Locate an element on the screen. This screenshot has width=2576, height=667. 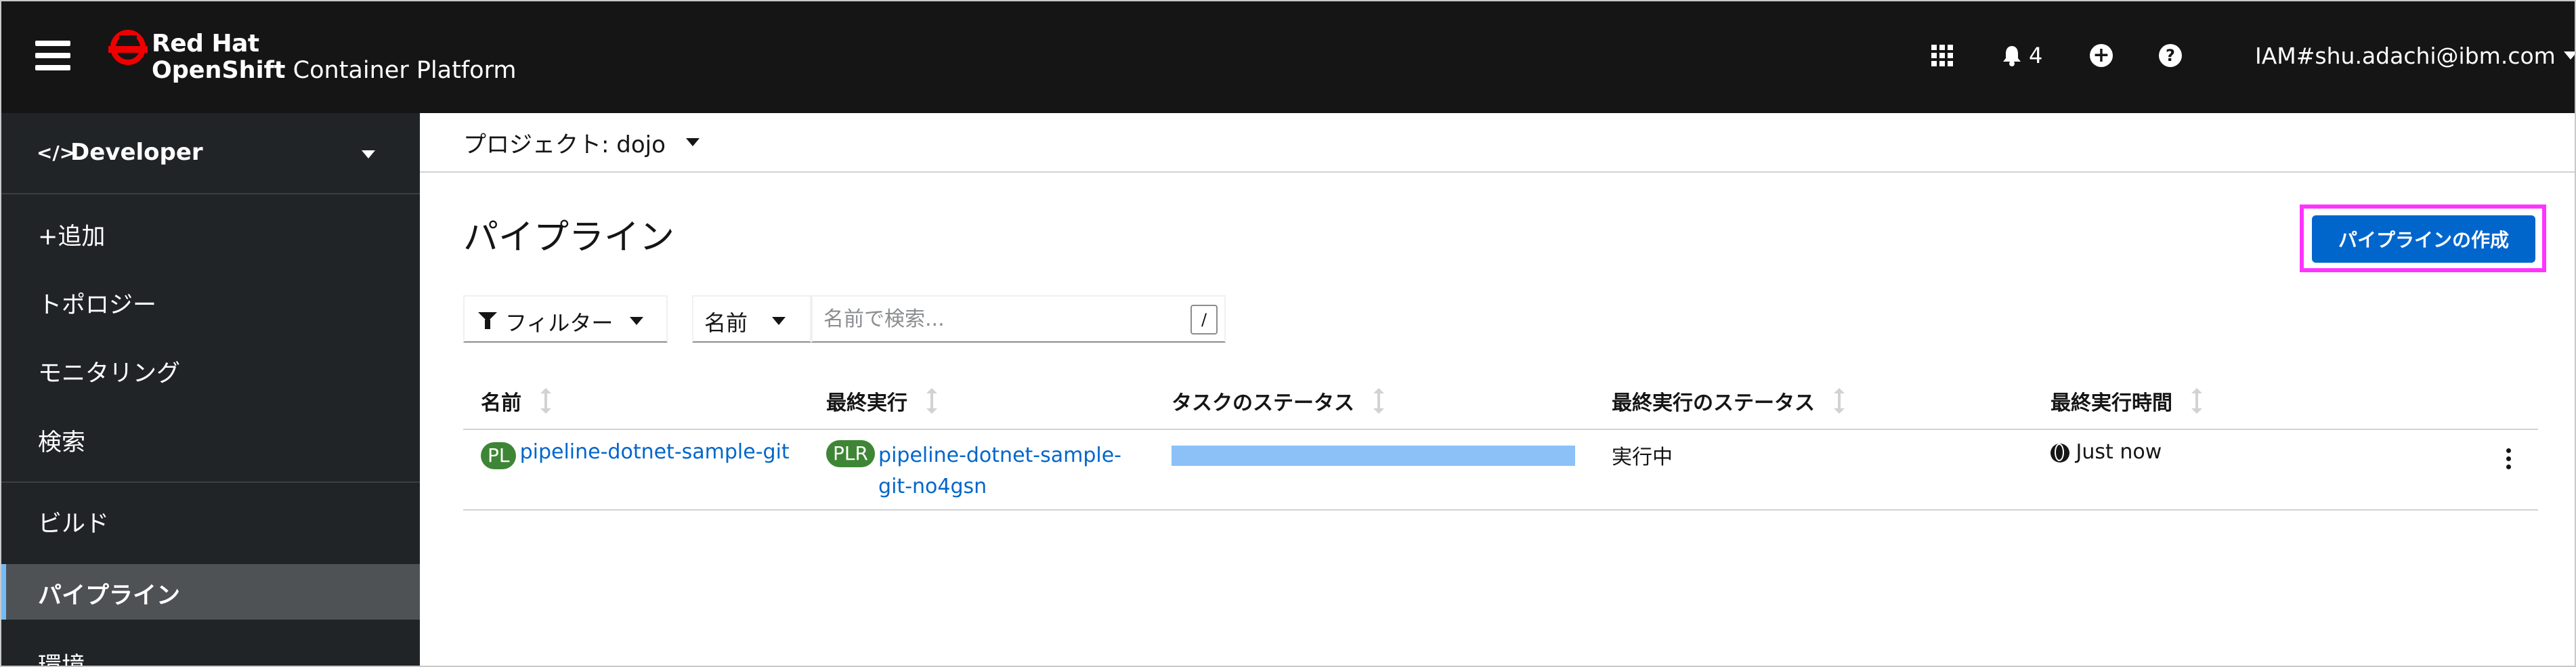
filter-dropdown: フィルター is located at coordinates (565, 319).